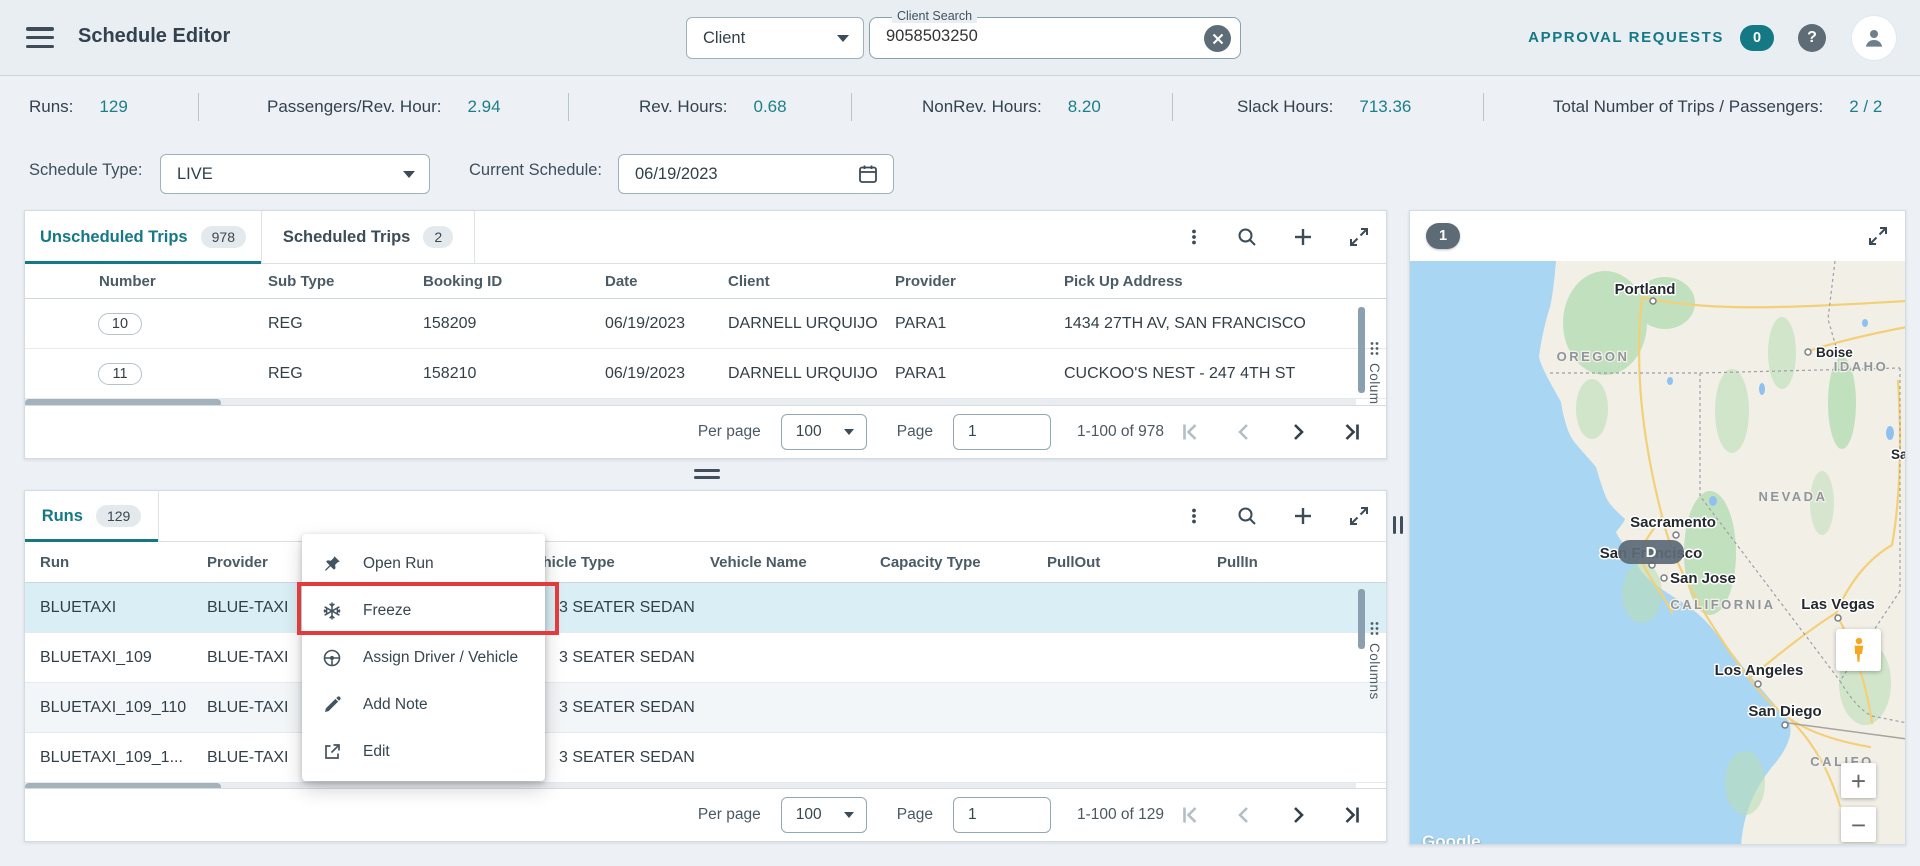 This screenshot has height=866, width=1920. I want to click on menu-icon, so click(40, 37).